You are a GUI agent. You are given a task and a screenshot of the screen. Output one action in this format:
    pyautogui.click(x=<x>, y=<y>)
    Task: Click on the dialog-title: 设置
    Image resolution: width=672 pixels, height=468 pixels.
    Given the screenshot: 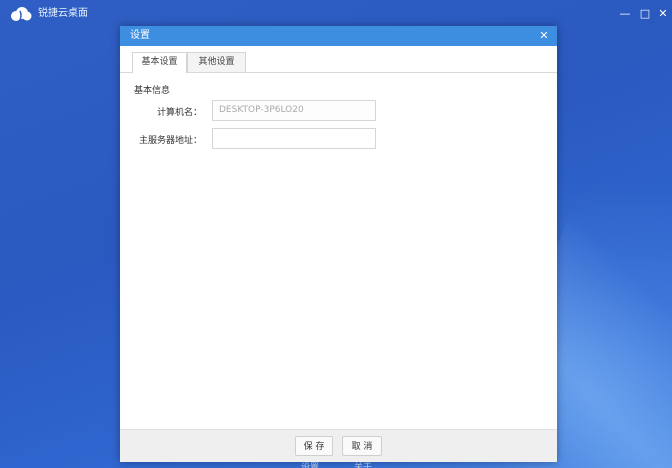 What is the action you would take?
    pyautogui.click(x=140, y=35)
    